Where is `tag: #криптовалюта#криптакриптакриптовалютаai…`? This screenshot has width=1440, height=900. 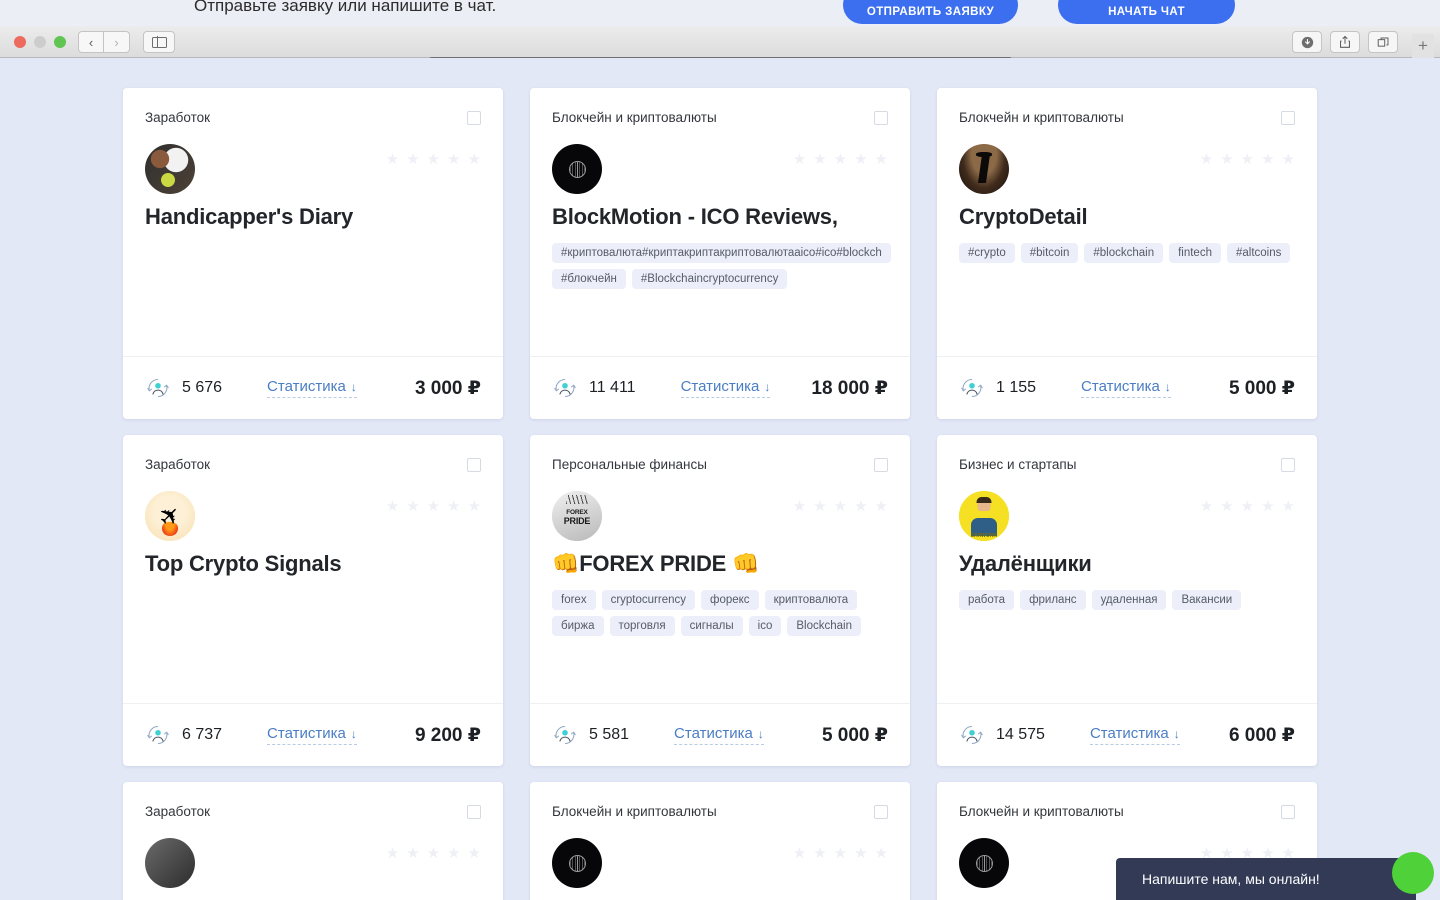
tag: #криптовалюта#криптакриптакриптовалютаai… is located at coordinates (721, 253).